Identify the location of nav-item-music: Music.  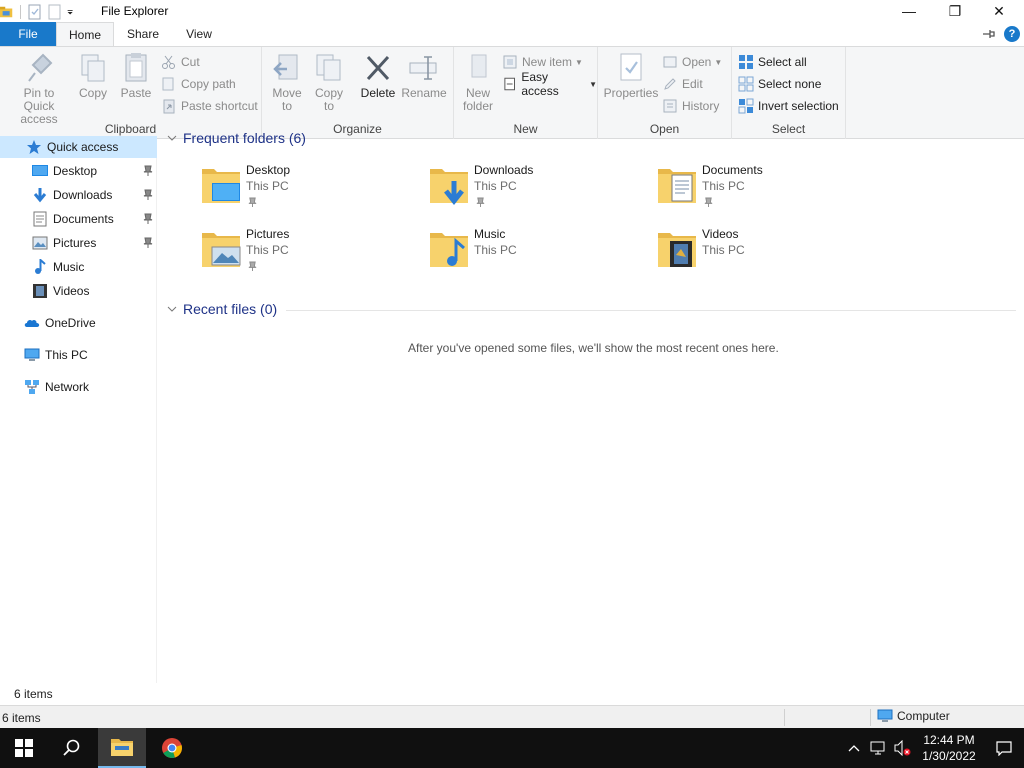
(78, 267).